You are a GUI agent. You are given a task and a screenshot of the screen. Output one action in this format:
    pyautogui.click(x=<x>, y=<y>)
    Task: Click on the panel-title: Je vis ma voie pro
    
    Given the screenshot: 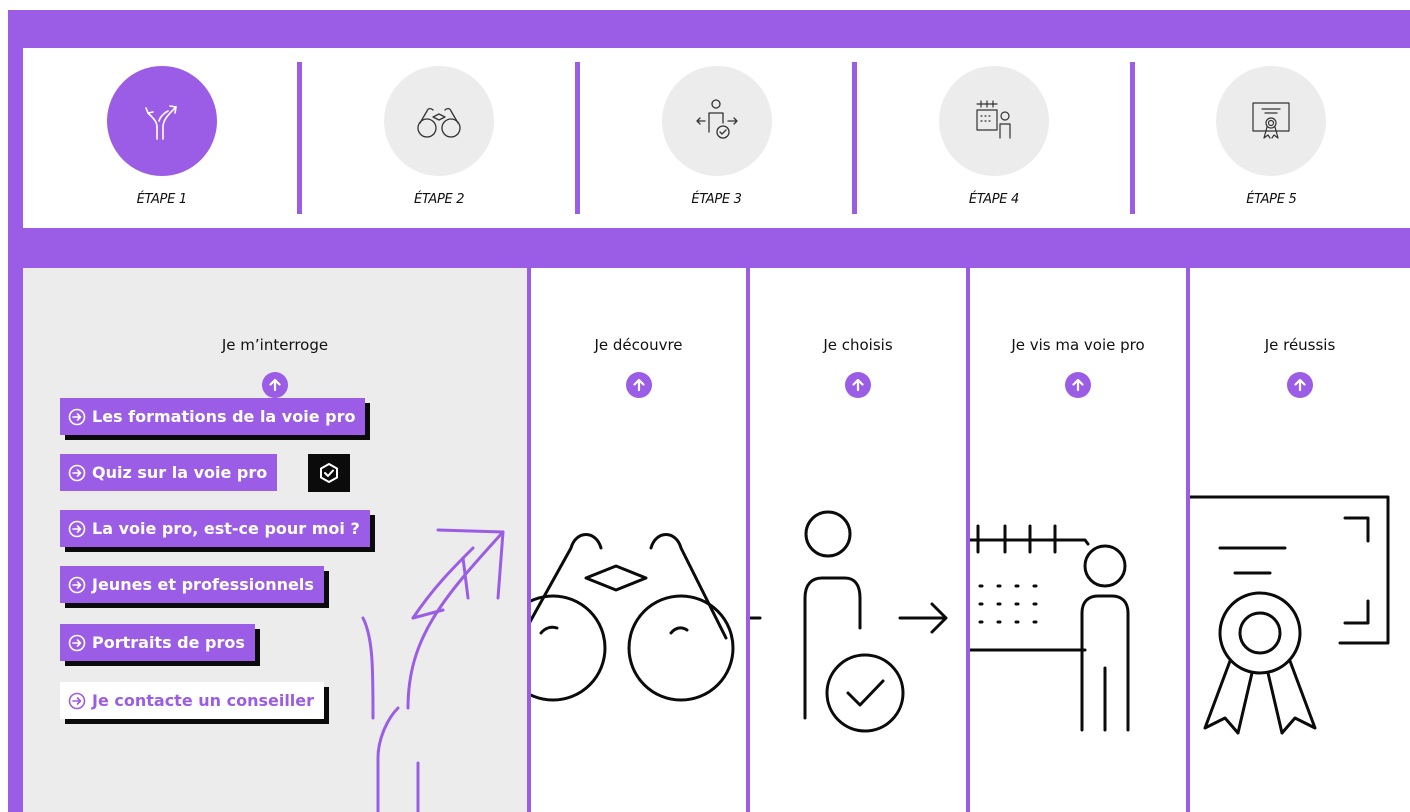 What is the action you would take?
    pyautogui.click(x=1078, y=345)
    